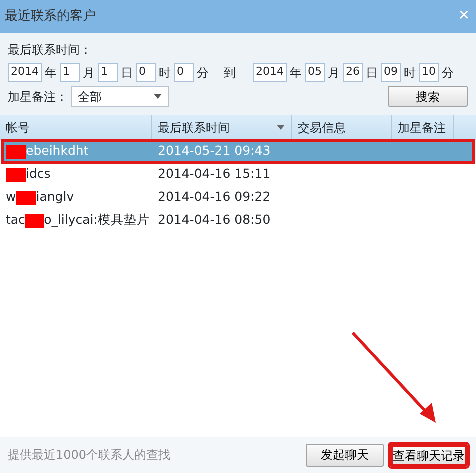 The height and width of the screenshot is (473, 476). Describe the element at coordinates (214, 151) in the screenshot. I see `time-cell-text: 2014-05-21 09:43` at that location.